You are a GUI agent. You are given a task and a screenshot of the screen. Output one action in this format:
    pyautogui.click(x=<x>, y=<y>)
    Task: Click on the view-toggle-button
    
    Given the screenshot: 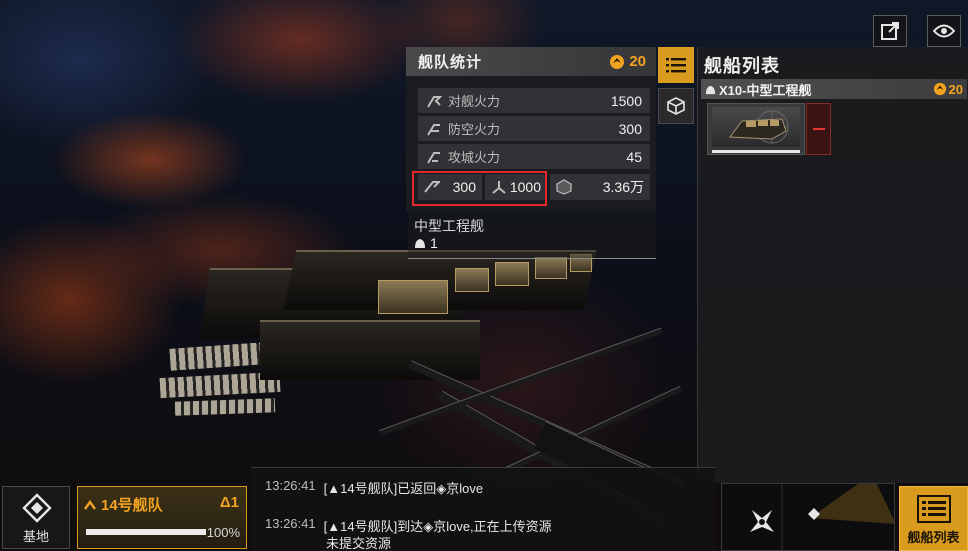 What is the action you would take?
    pyautogui.click(x=944, y=31)
    